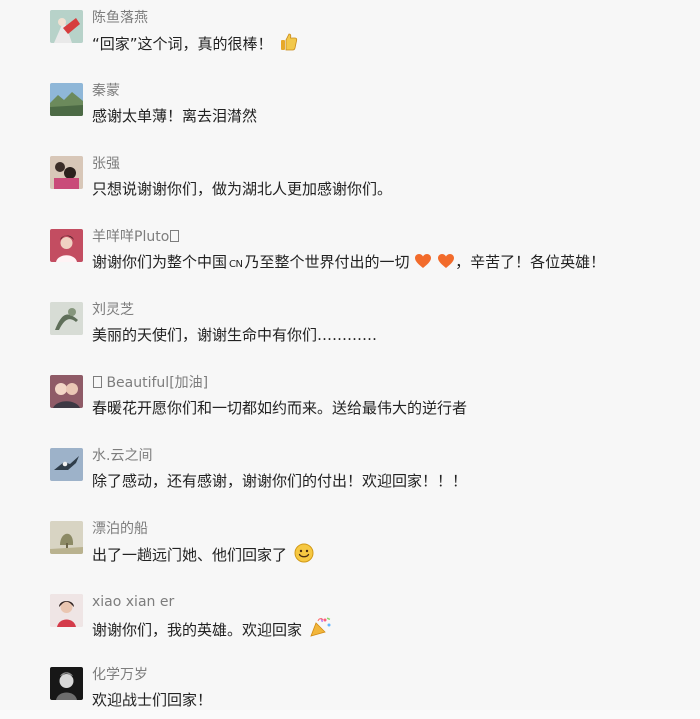 This screenshot has width=700, height=719. I want to click on comment-text: 出了一趟远门她、他们回家了, so click(203, 554).